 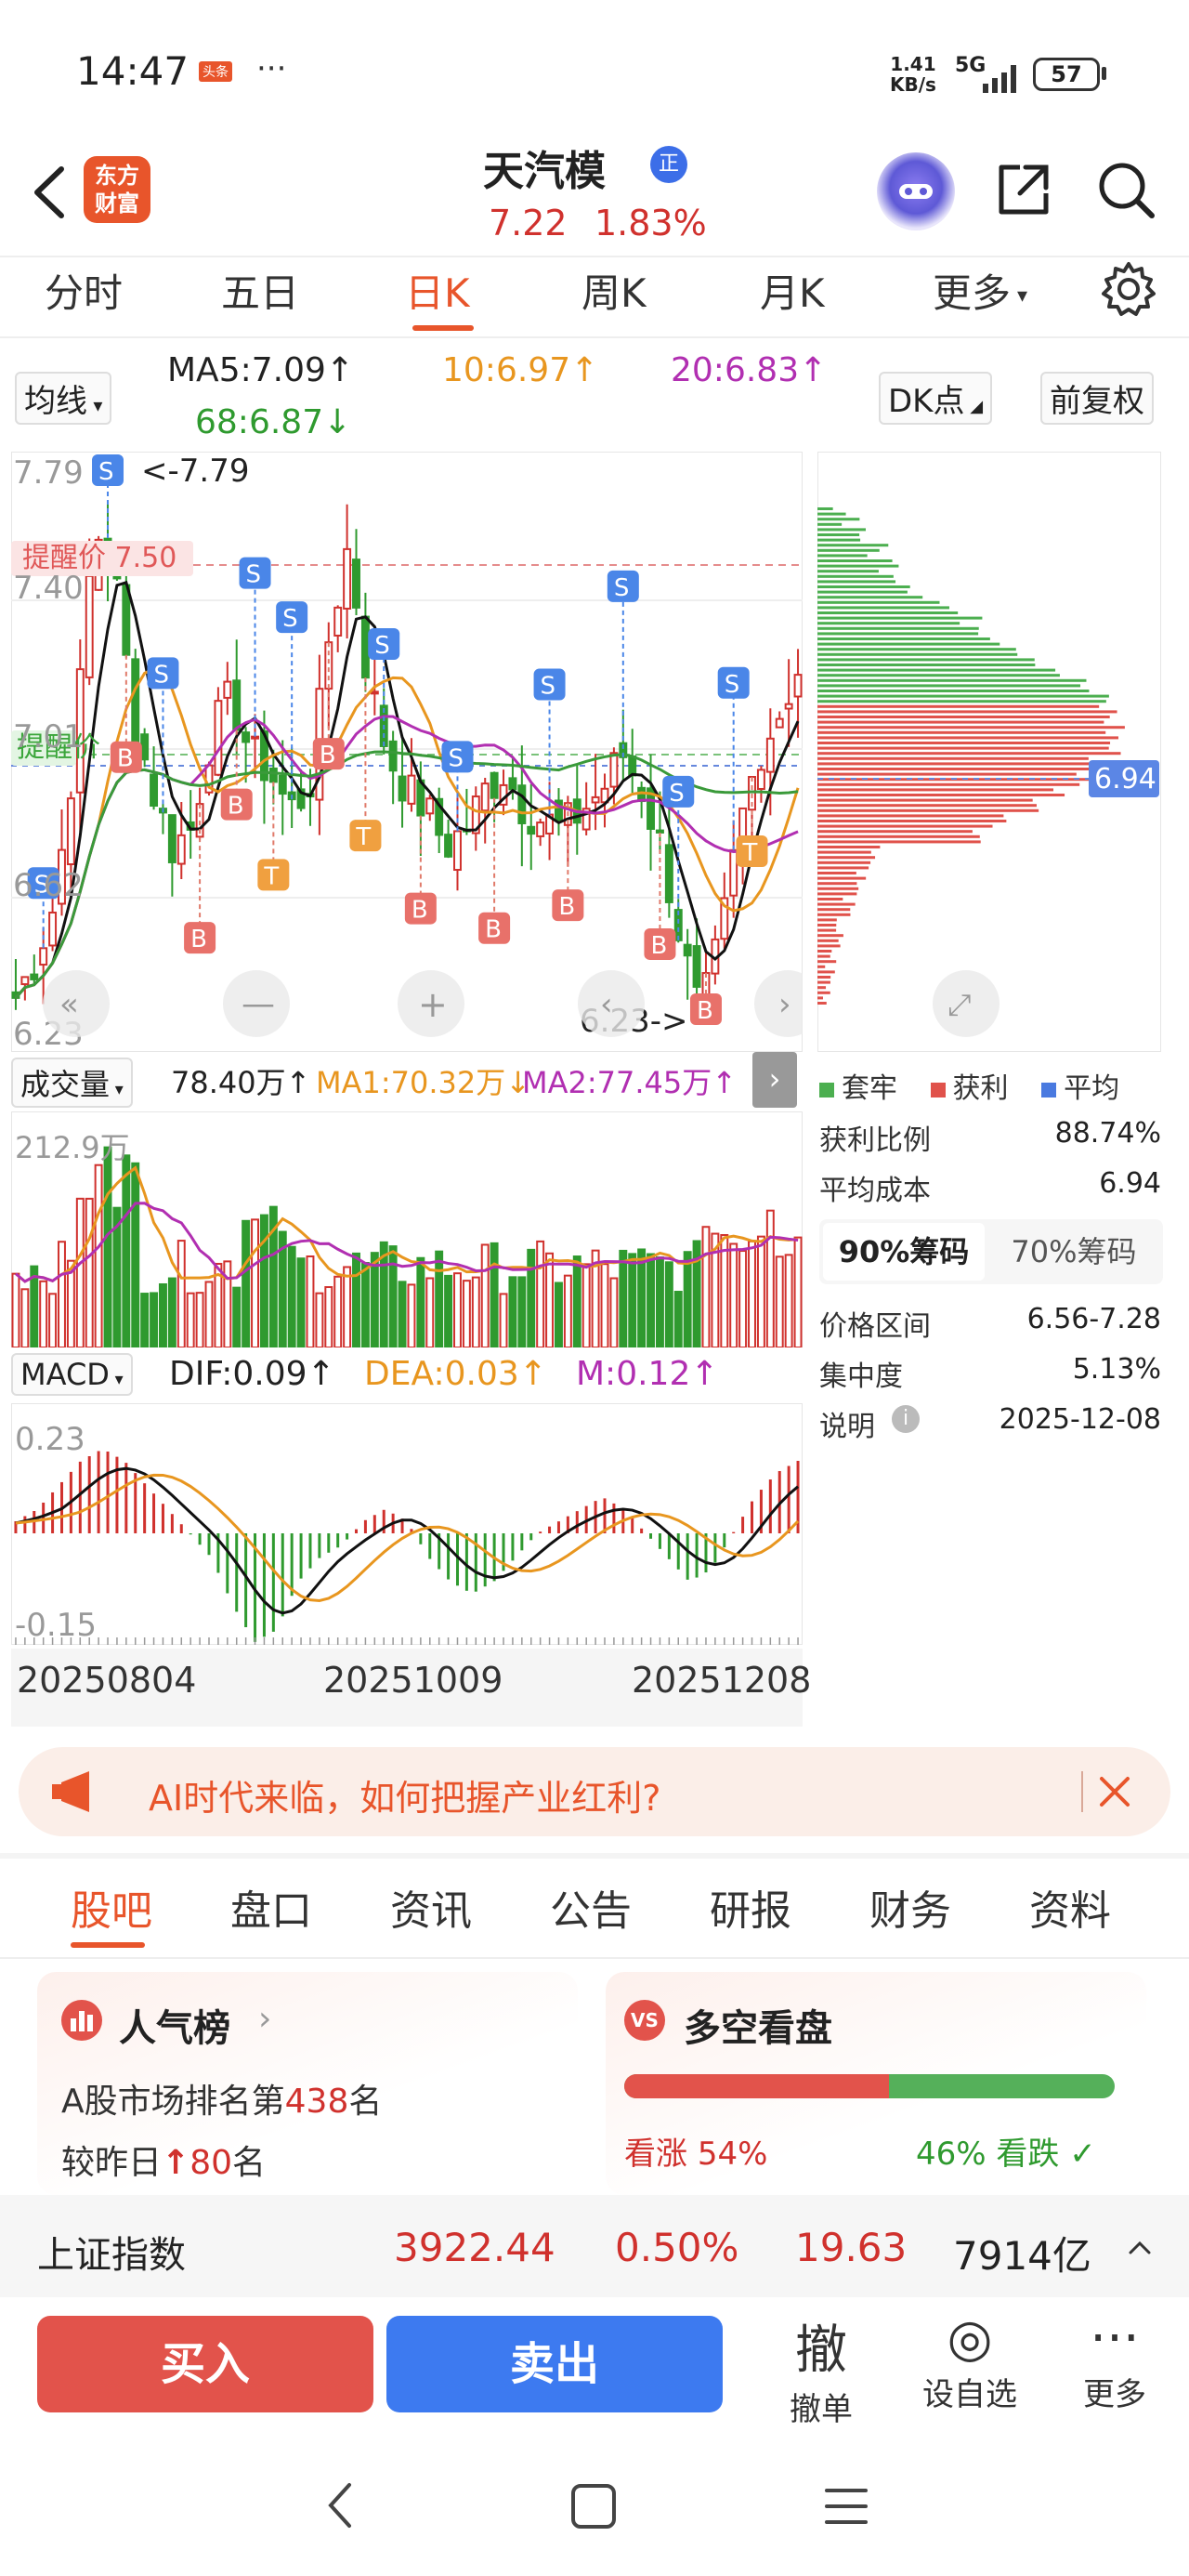 What do you see at coordinates (904, 1252) in the screenshot?
I see `tab-chip-90: 90%筹码` at bounding box center [904, 1252].